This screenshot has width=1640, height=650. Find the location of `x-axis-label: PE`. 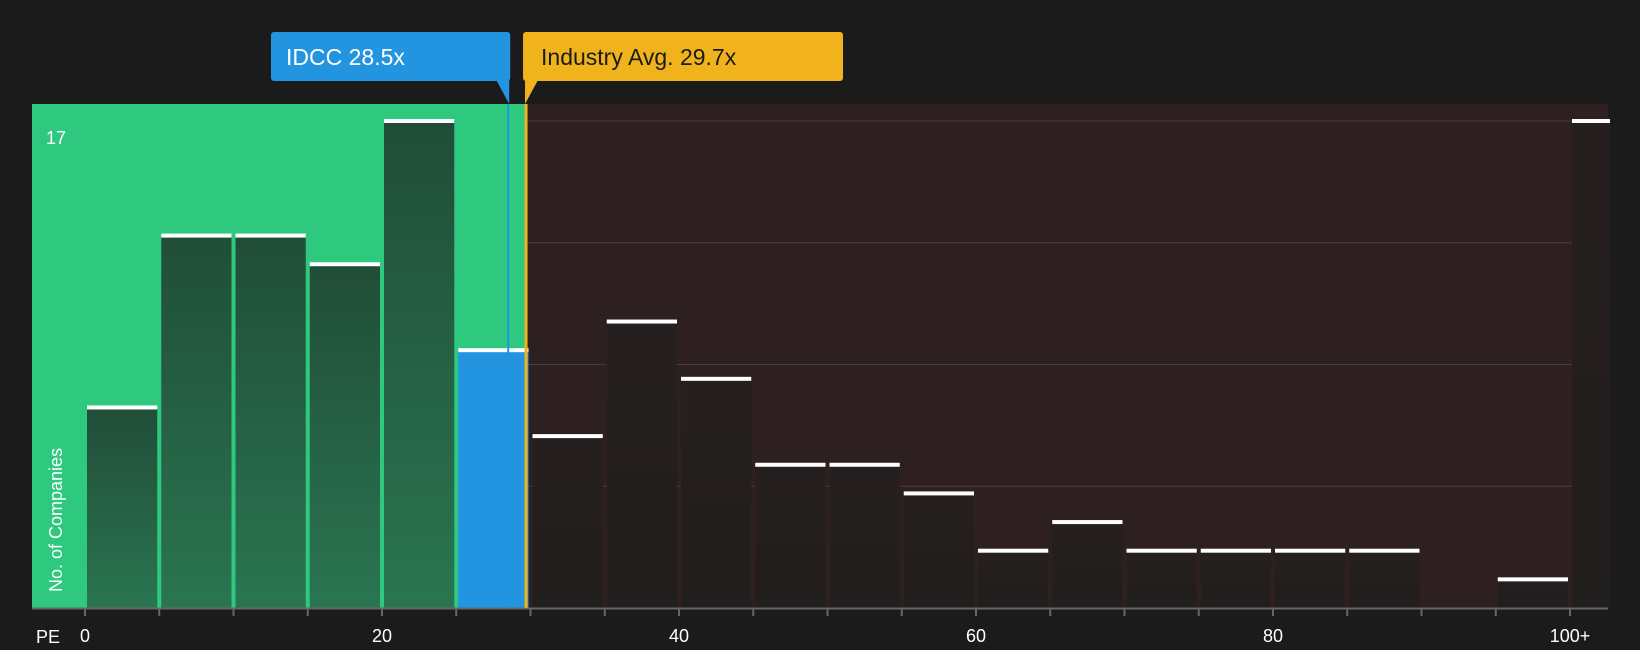

x-axis-label: PE is located at coordinates (48, 637).